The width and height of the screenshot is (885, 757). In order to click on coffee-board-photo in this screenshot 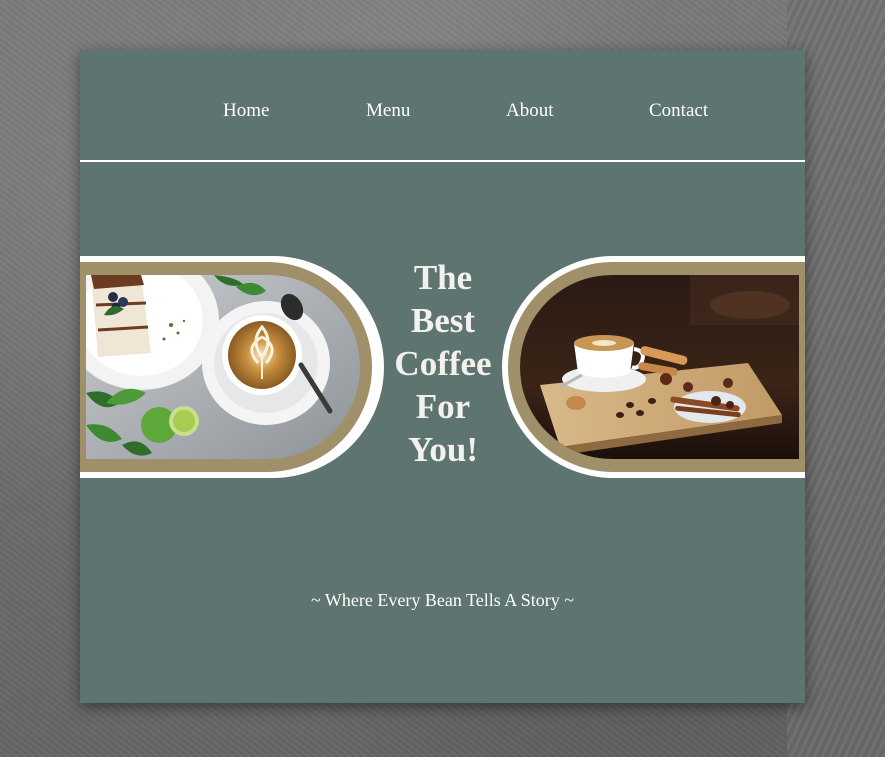, I will do `click(659, 367)`.